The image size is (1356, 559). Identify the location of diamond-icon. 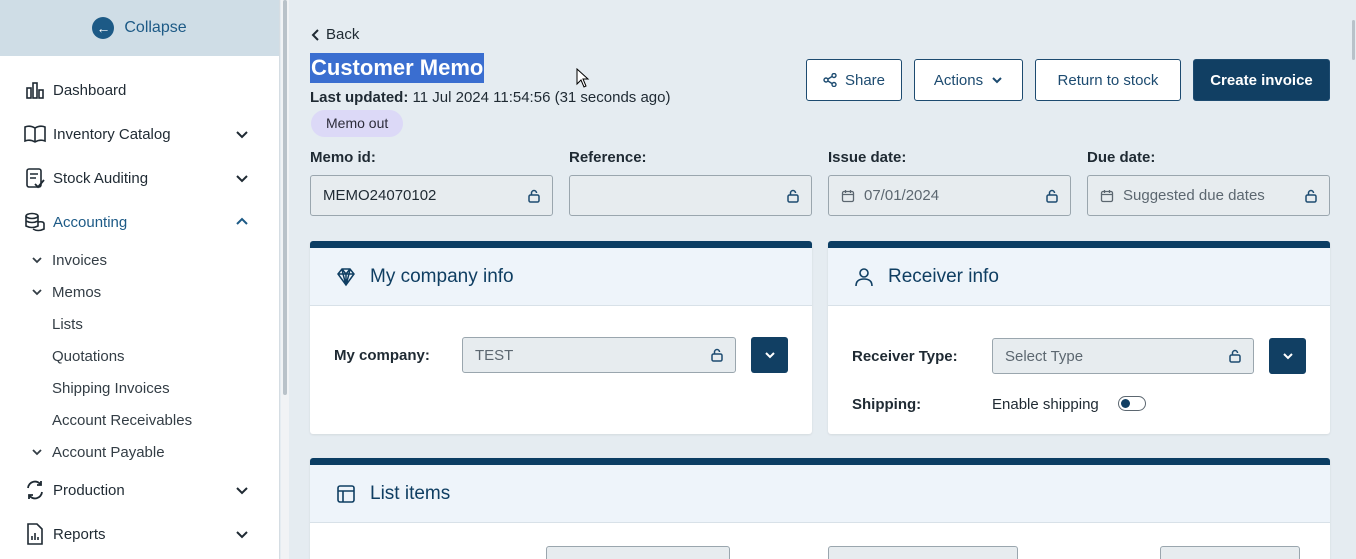
(346, 276).